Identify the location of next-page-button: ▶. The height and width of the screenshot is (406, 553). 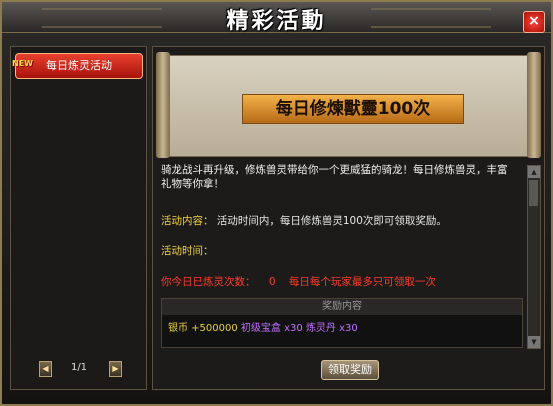
(115, 369).